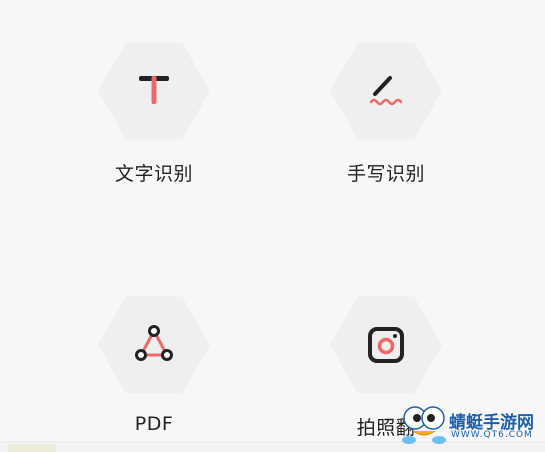 Image resolution: width=545 pixels, height=452 pixels. What do you see at coordinates (424, 425) in the screenshot?
I see `dragonfly-mascot-icon` at bounding box center [424, 425].